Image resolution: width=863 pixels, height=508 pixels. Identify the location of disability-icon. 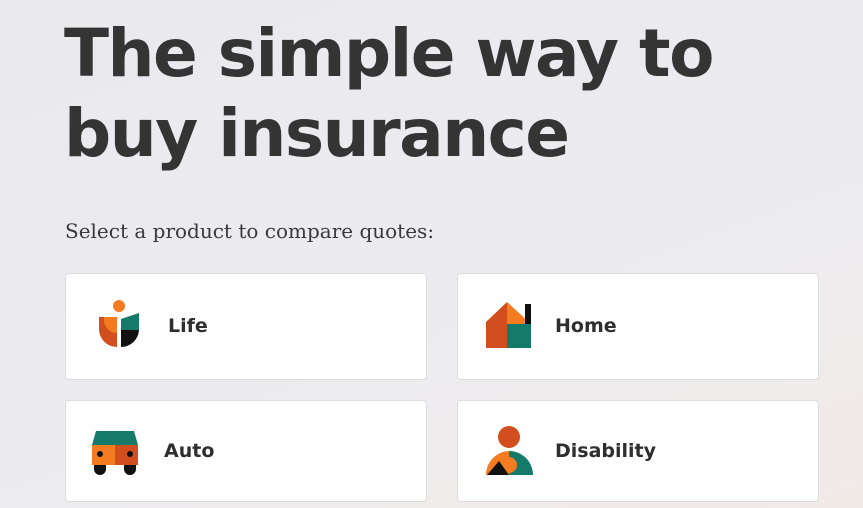
(509, 450).